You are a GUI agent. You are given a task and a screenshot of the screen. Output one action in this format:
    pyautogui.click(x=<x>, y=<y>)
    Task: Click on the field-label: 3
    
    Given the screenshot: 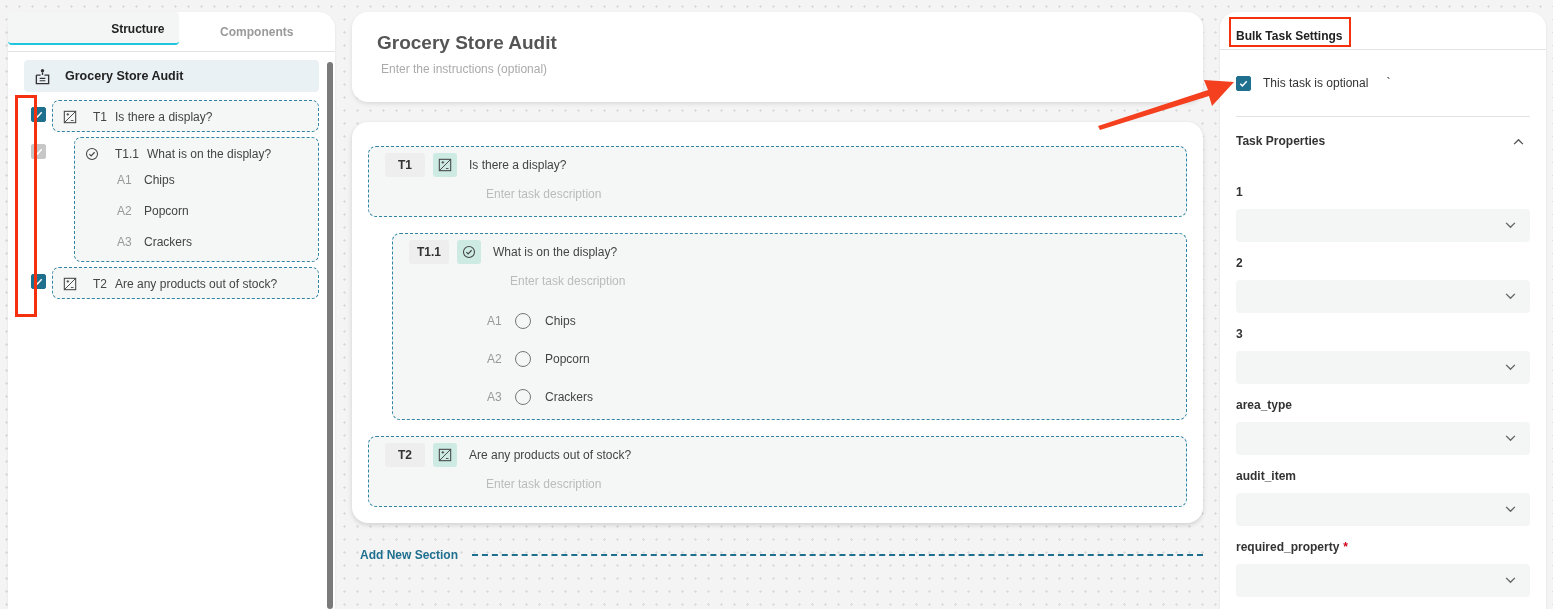 What is the action you would take?
    pyautogui.click(x=1239, y=335)
    